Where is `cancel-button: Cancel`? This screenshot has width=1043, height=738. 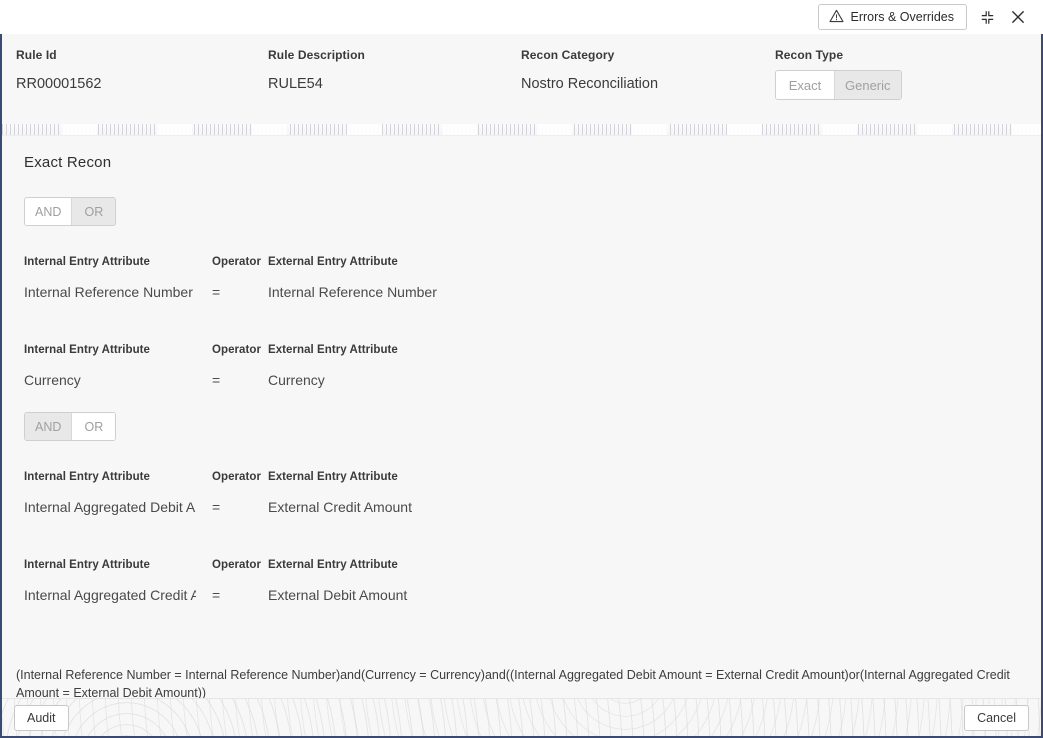
cancel-button: Cancel is located at coordinates (996, 717).